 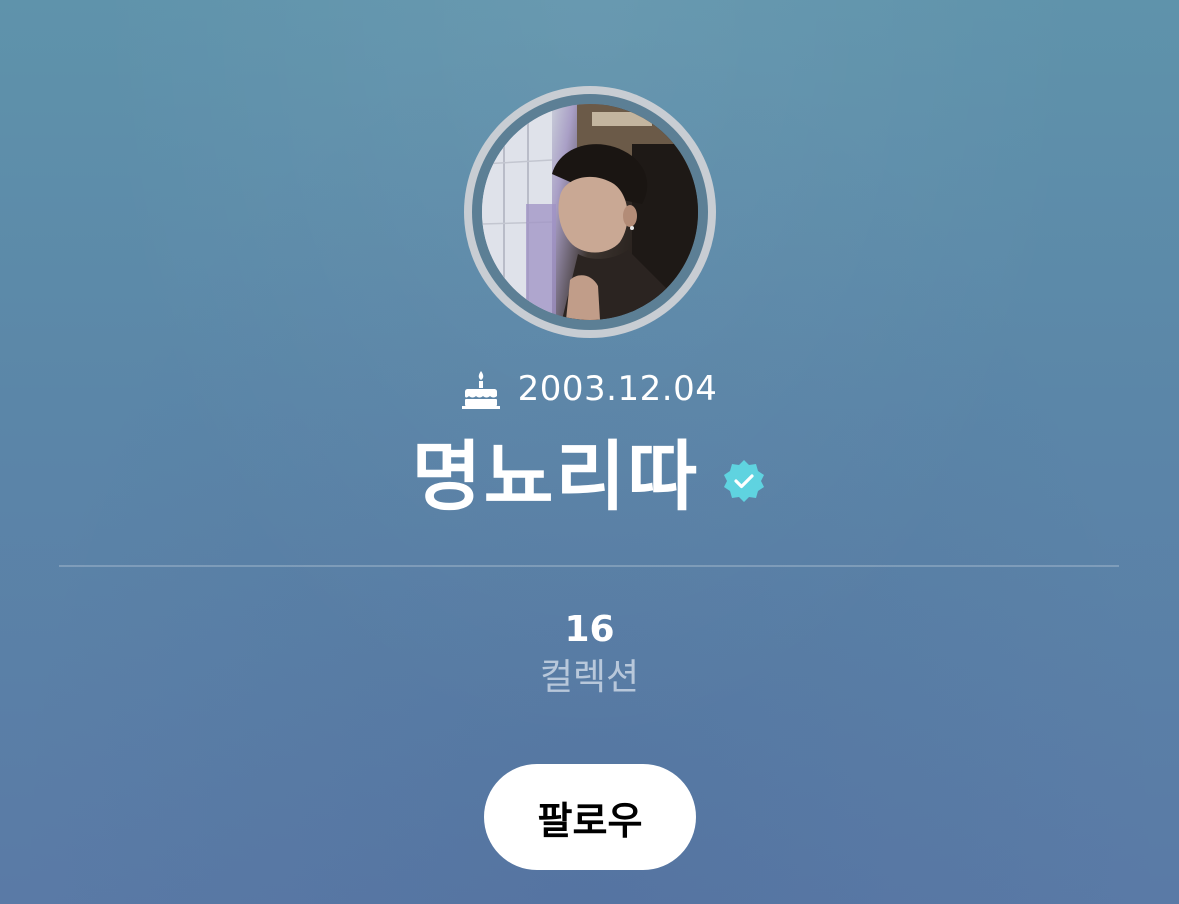 What do you see at coordinates (589, 655) in the screenshot?
I see `collection-stat: 16 컬렉션` at bounding box center [589, 655].